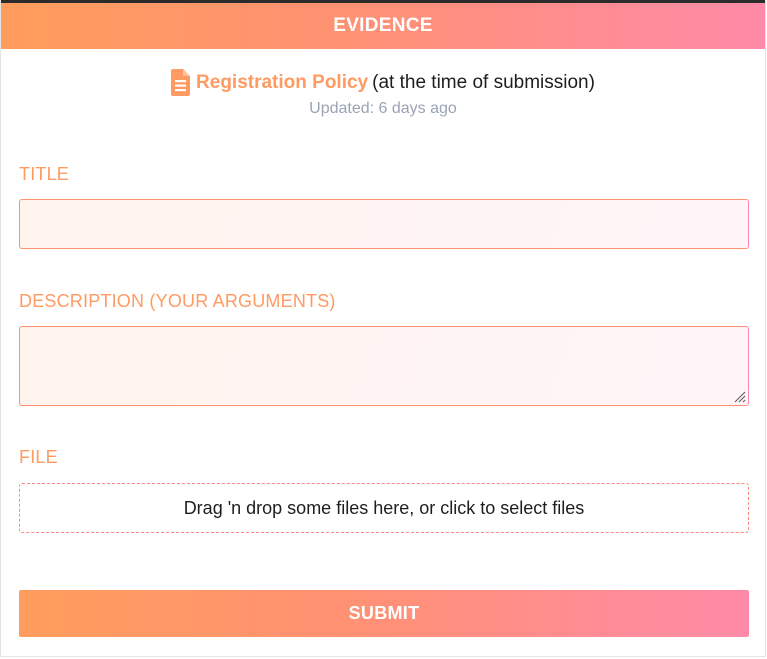  What do you see at coordinates (282, 83) in the screenshot?
I see `registration-policy-link: Registration Policy` at bounding box center [282, 83].